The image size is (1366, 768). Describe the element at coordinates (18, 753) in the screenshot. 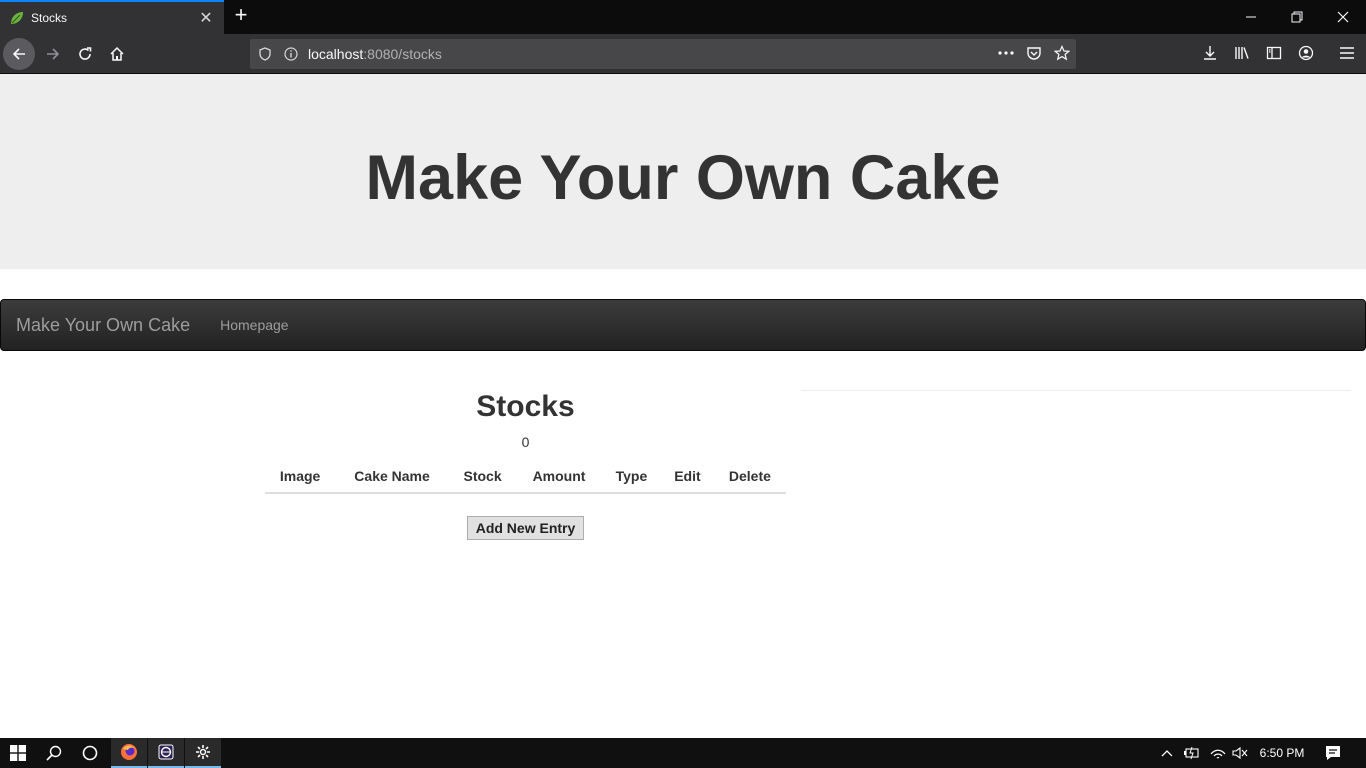

I see `start-windows-icon` at that location.